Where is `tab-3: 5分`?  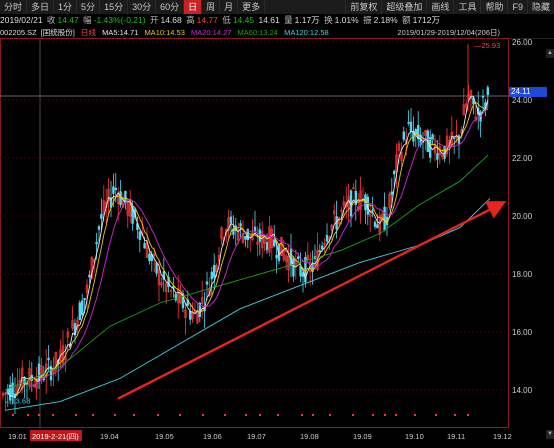 tab-3: 5分 is located at coordinates (89, 7).